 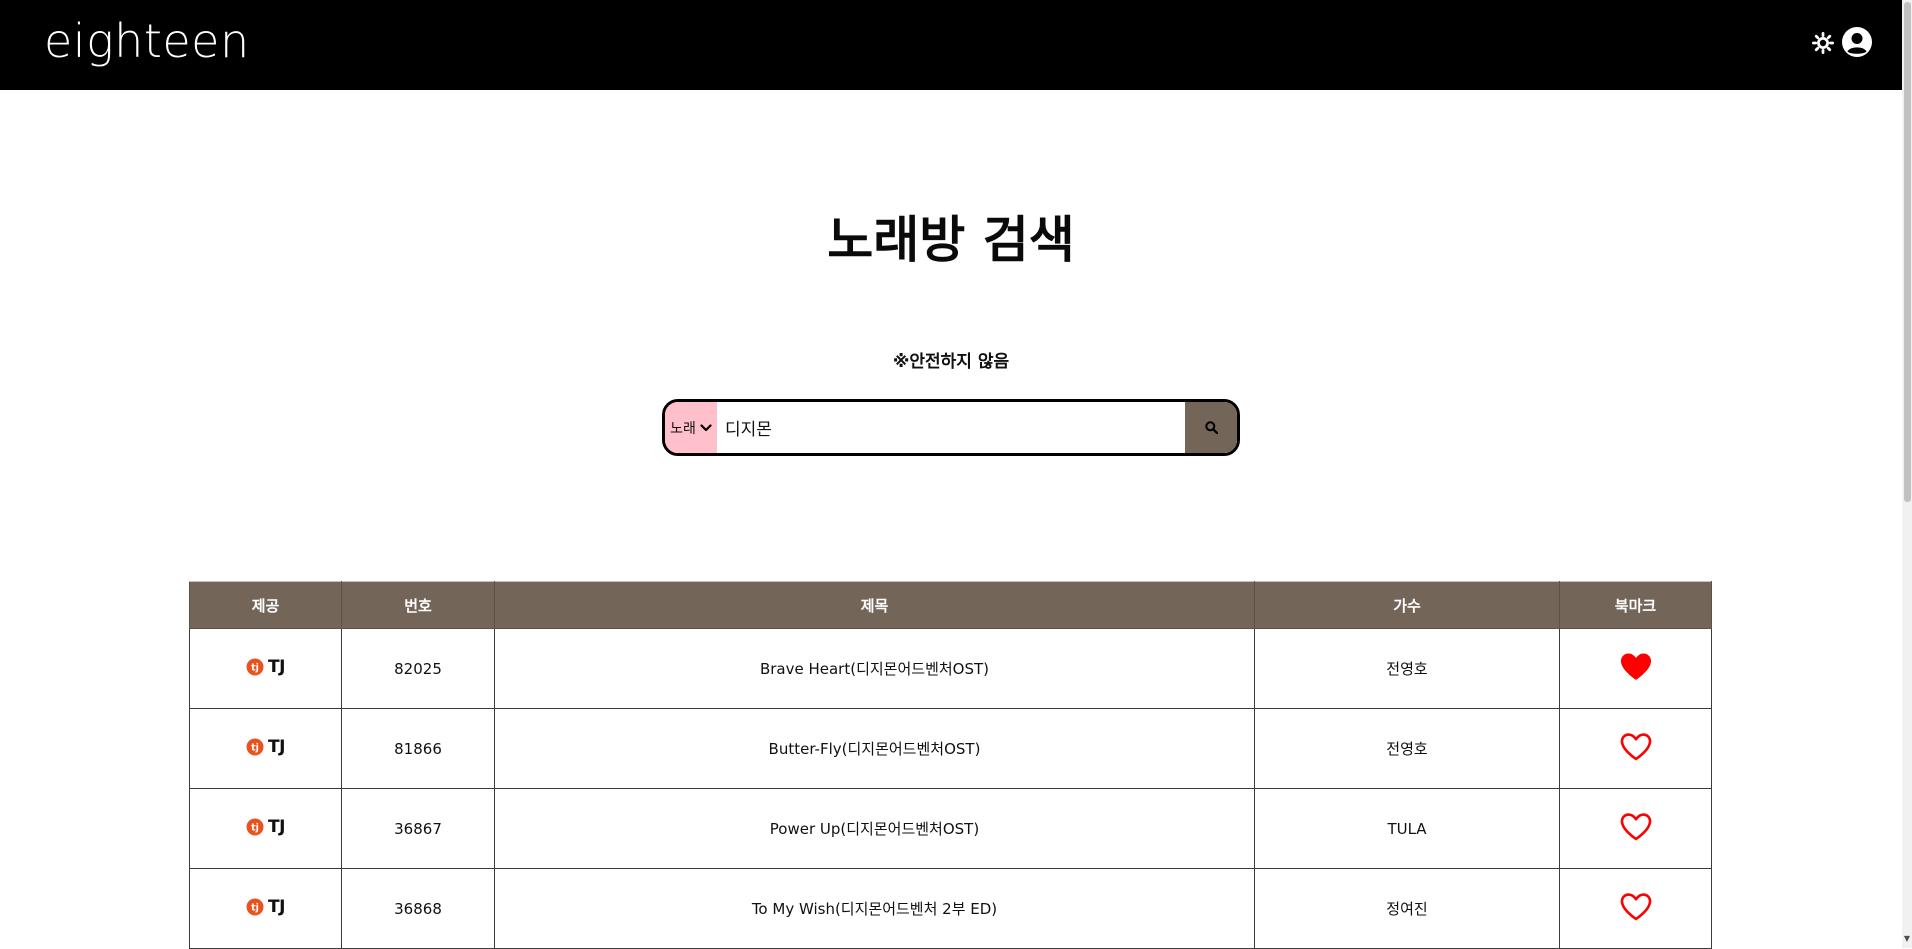 What do you see at coordinates (418, 828) in the screenshot?
I see `song-number: 36867` at bounding box center [418, 828].